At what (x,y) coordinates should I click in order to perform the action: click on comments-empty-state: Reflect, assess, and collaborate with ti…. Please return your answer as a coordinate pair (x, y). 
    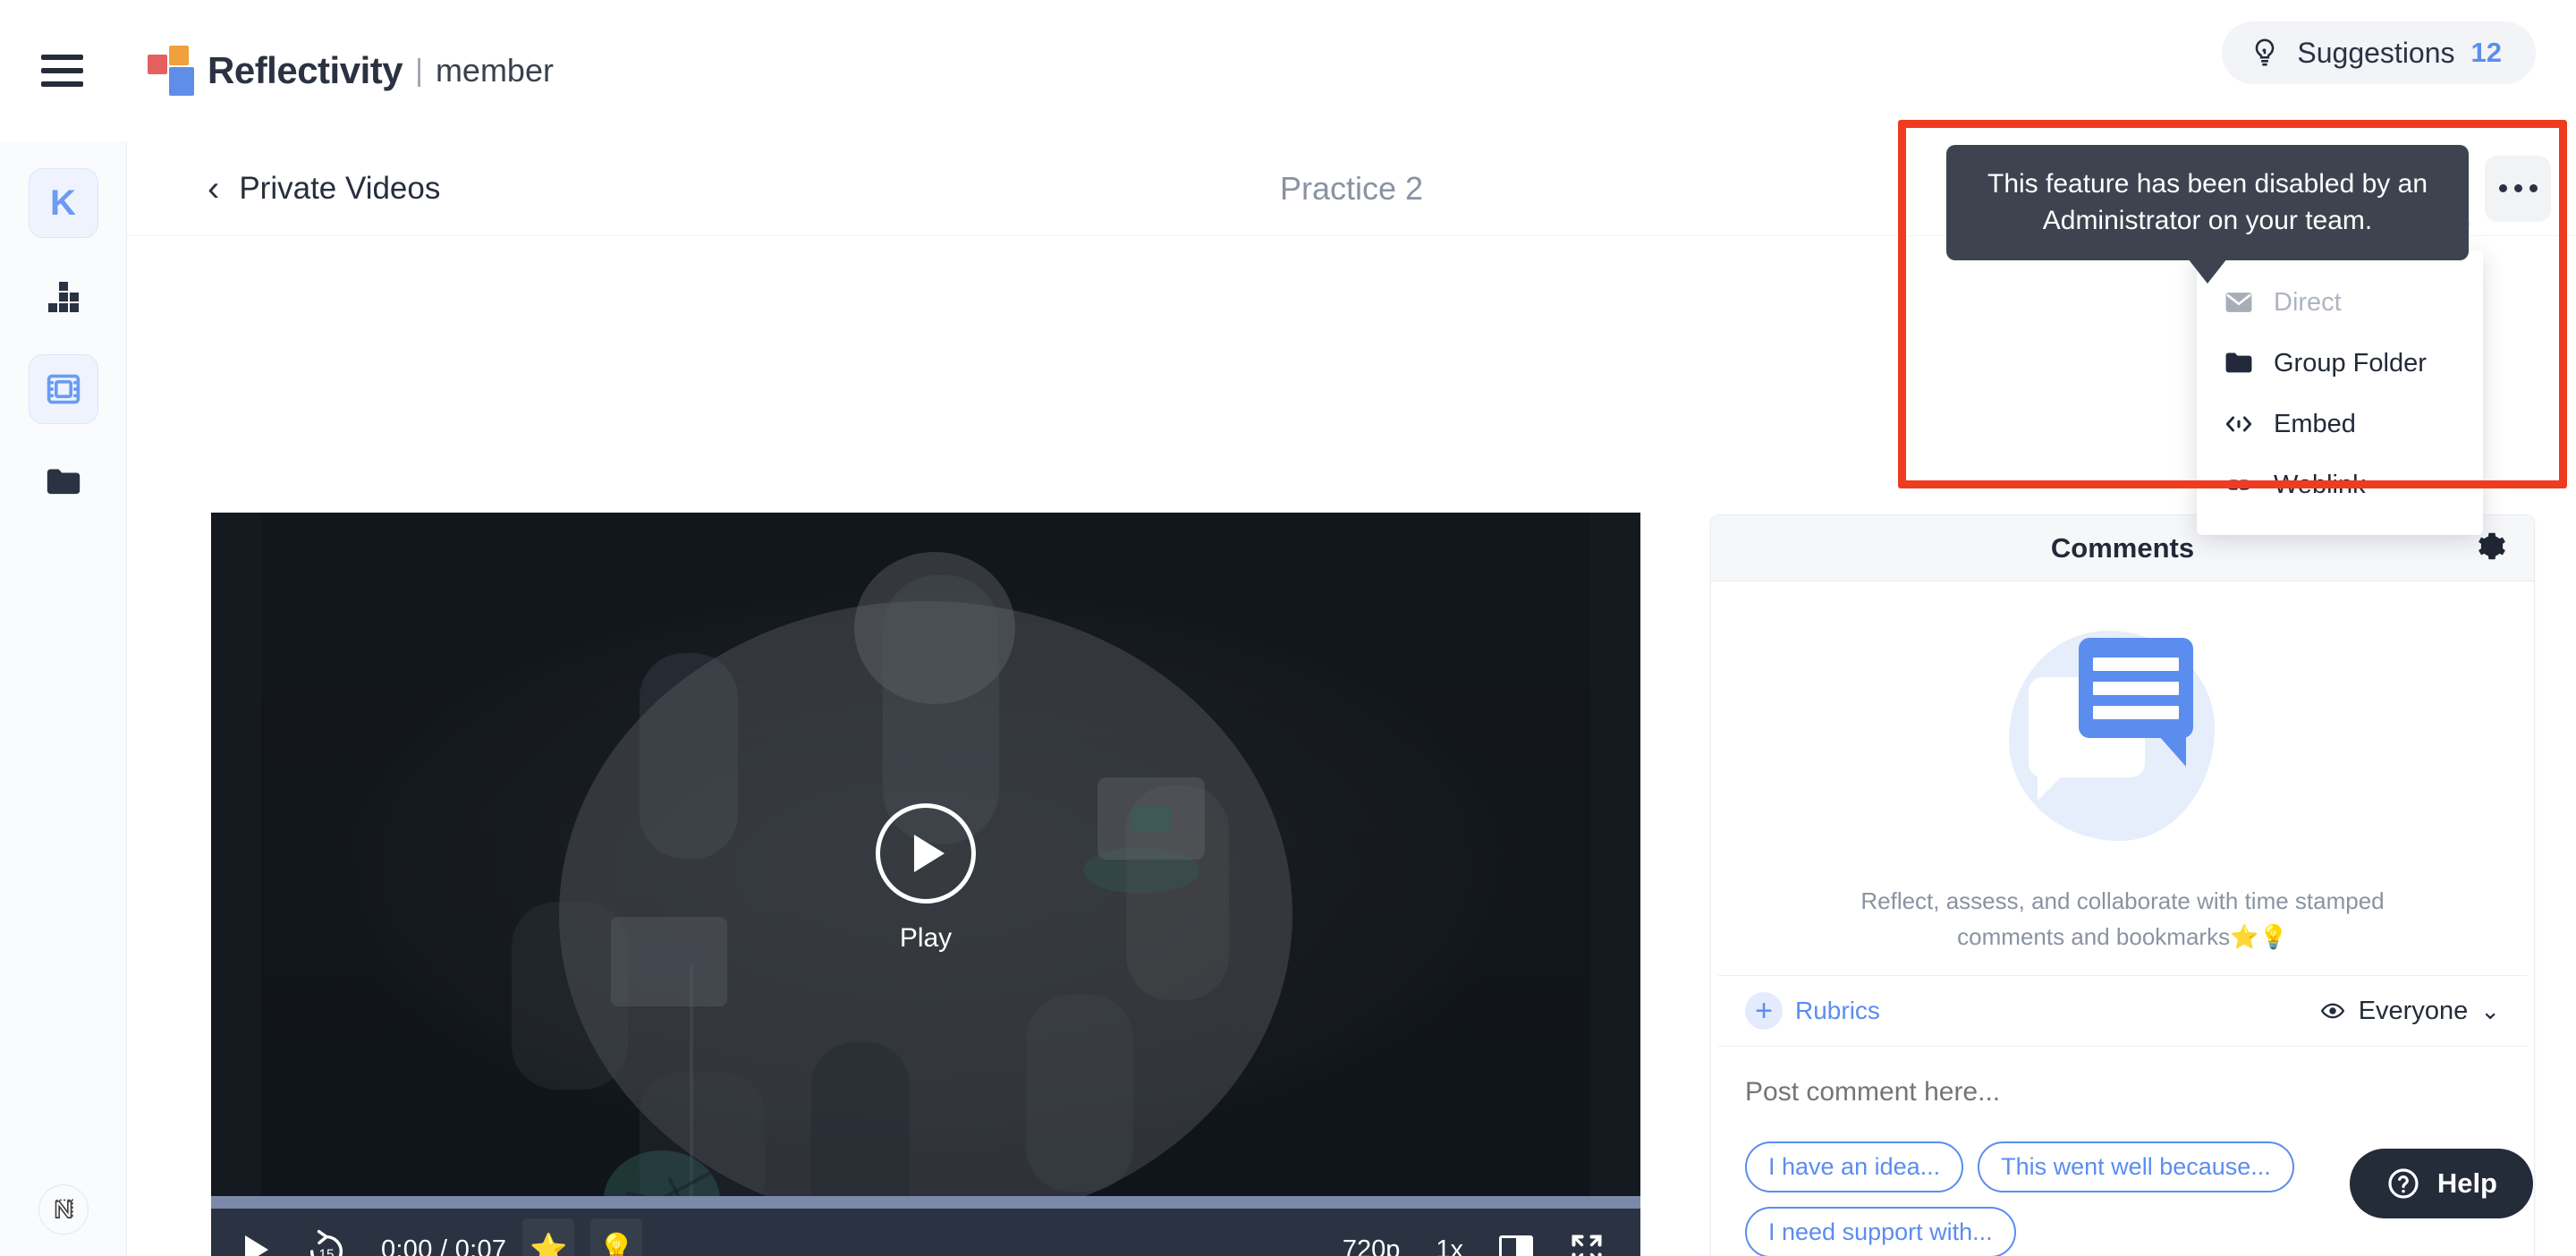
    Looking at the image, I should click on (2122, 788).